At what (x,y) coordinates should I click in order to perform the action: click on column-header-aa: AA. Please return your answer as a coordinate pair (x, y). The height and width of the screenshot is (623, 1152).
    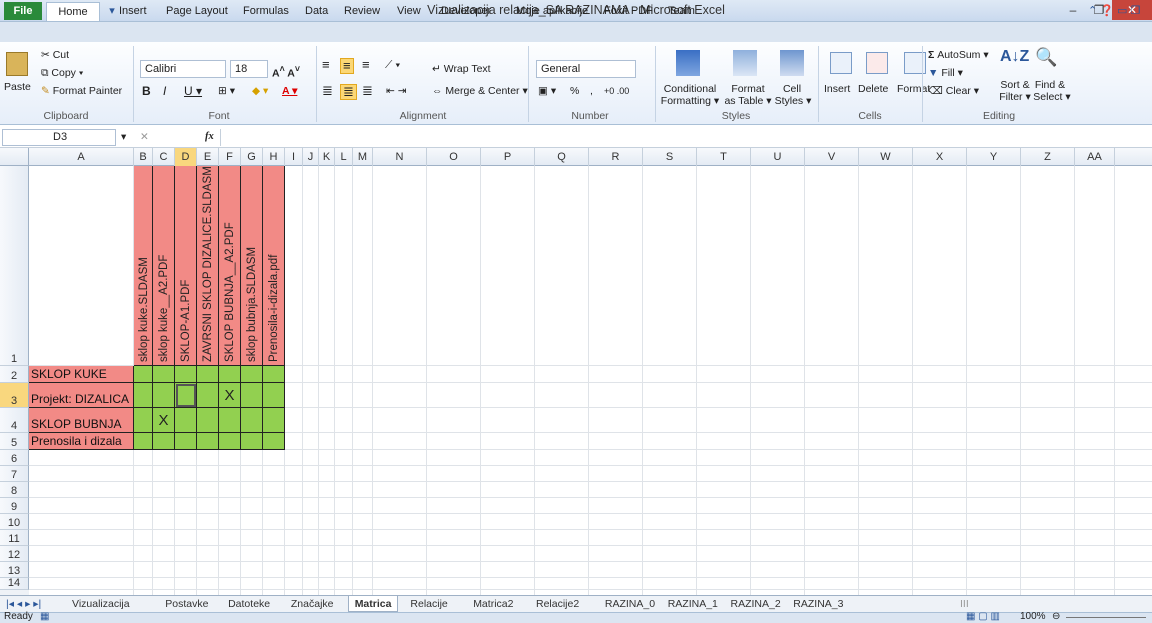
    Looking at the image, I should click on (1095, 157).